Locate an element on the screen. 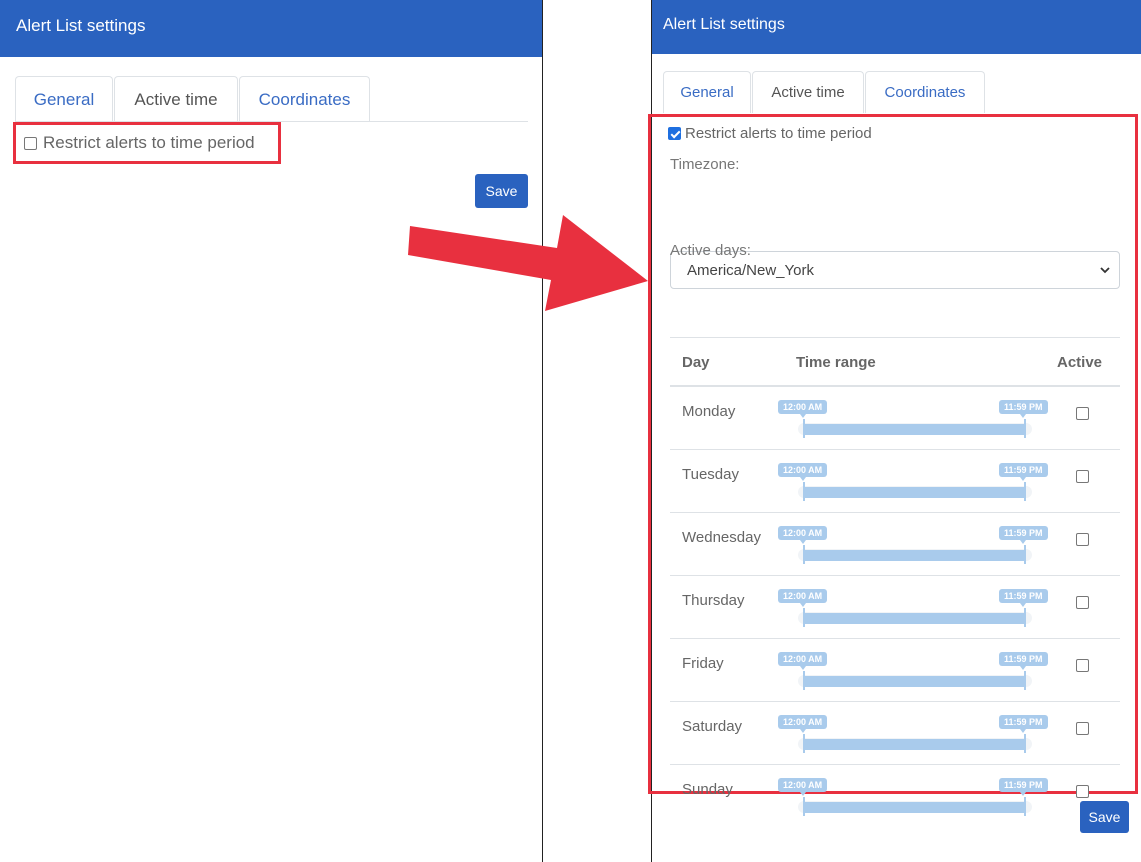 This screenshot has height=862, width=1141. day-label: Thursday is located at coordinates (713, 600).